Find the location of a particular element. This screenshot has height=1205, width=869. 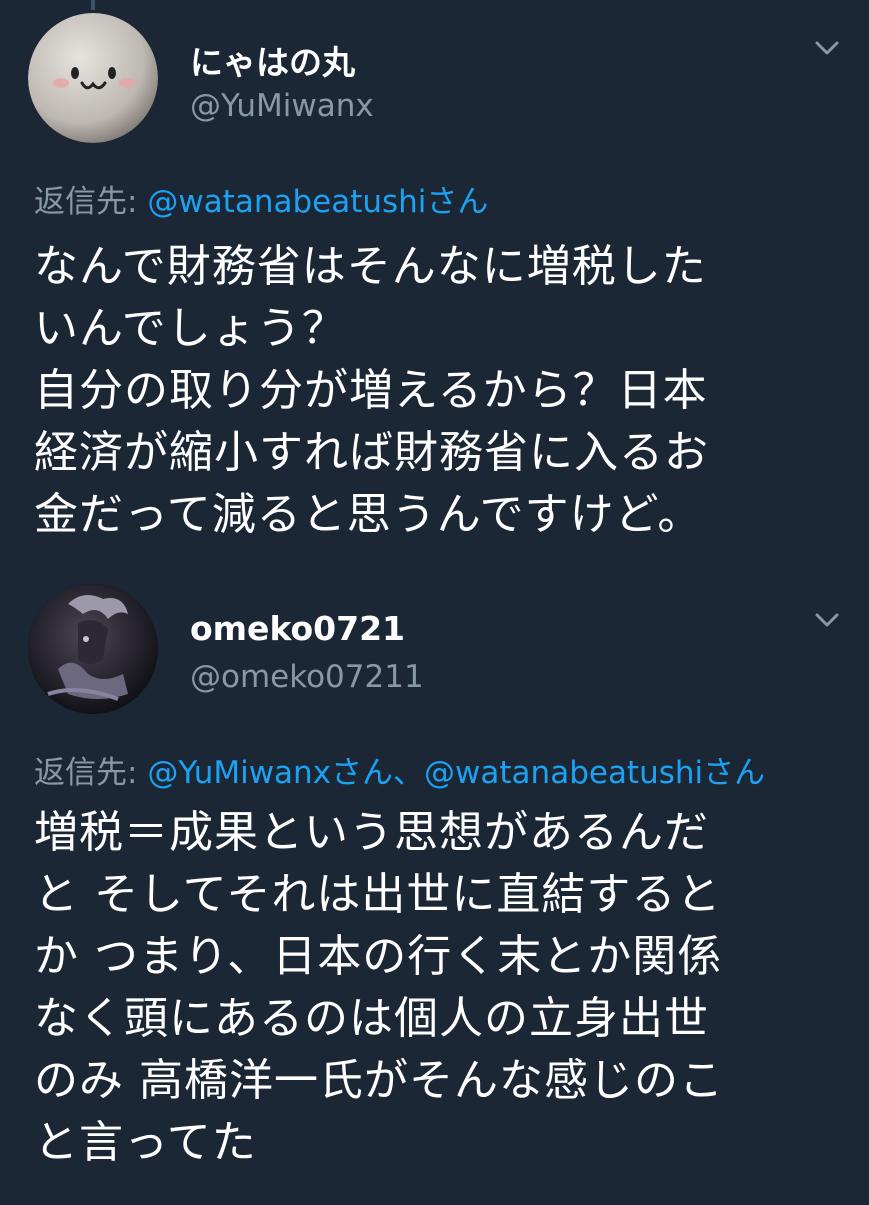

smiley-face-avatar-icon is located at coordinates (93, 78).